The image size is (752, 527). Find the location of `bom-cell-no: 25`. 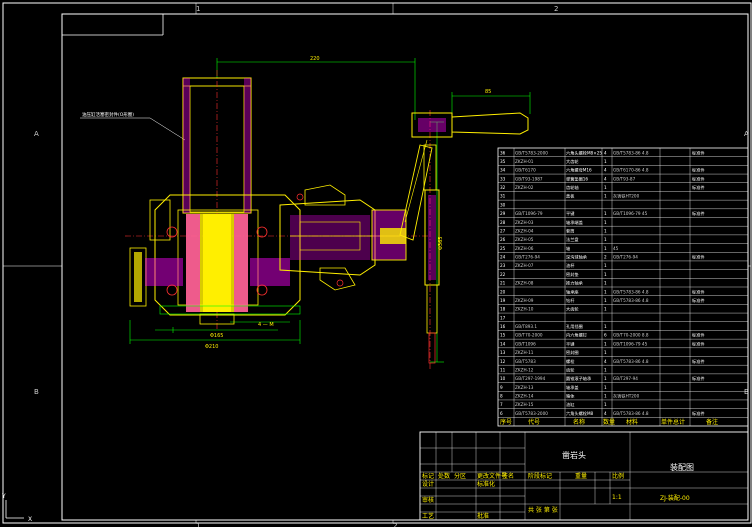

bom-cell-no: 25 is located at coordinates (503, 248).